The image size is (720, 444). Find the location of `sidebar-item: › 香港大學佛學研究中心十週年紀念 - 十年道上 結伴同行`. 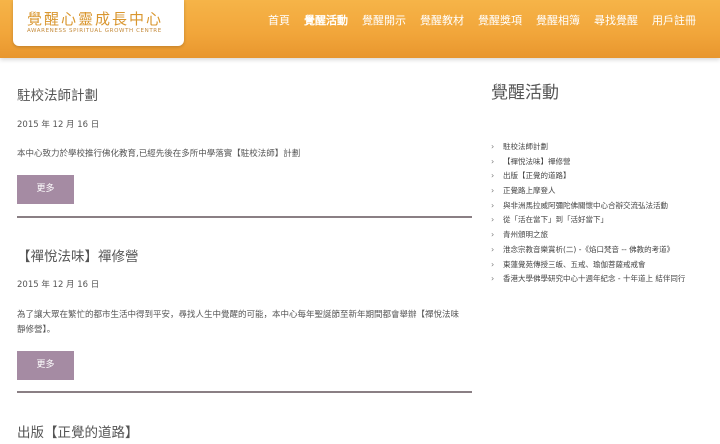

sidebar-item: › 香港大學佛學研究中心十週年紀念 - 十年道上 結伴同行 is located at coordinates (588, 279).